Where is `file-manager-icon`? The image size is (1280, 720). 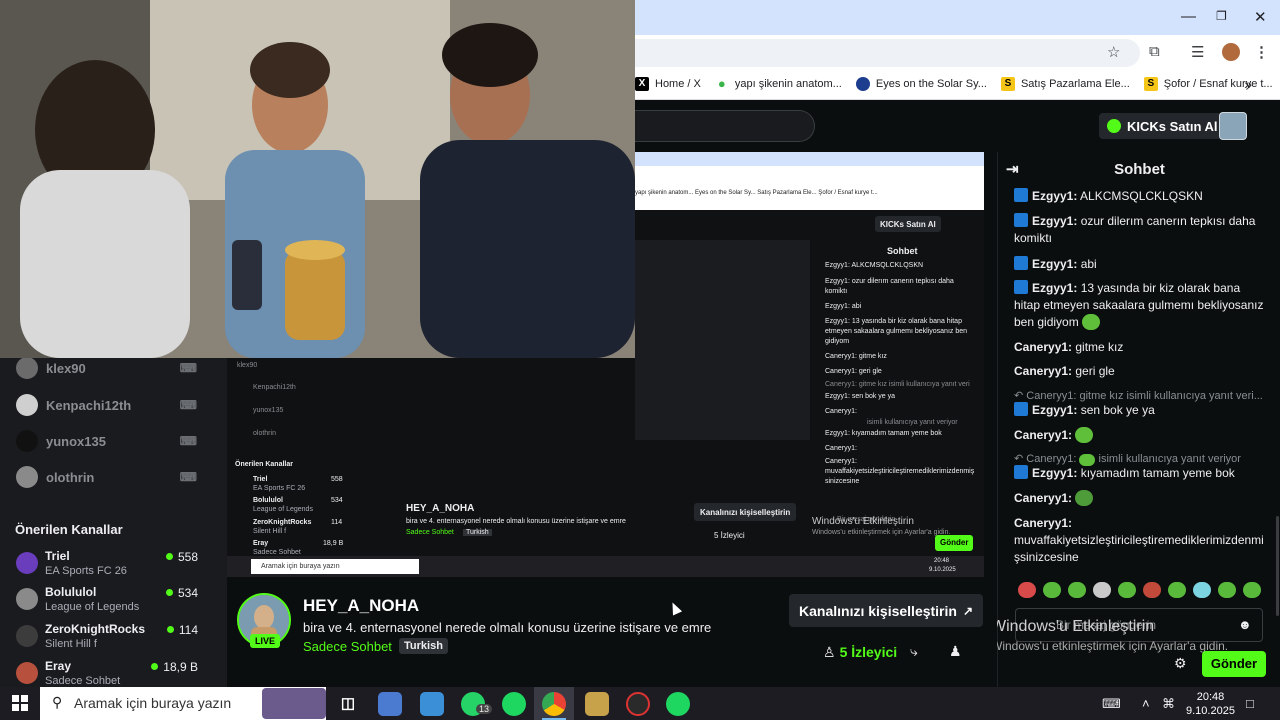 file-manager-icon is located at coordinates (390, 704).